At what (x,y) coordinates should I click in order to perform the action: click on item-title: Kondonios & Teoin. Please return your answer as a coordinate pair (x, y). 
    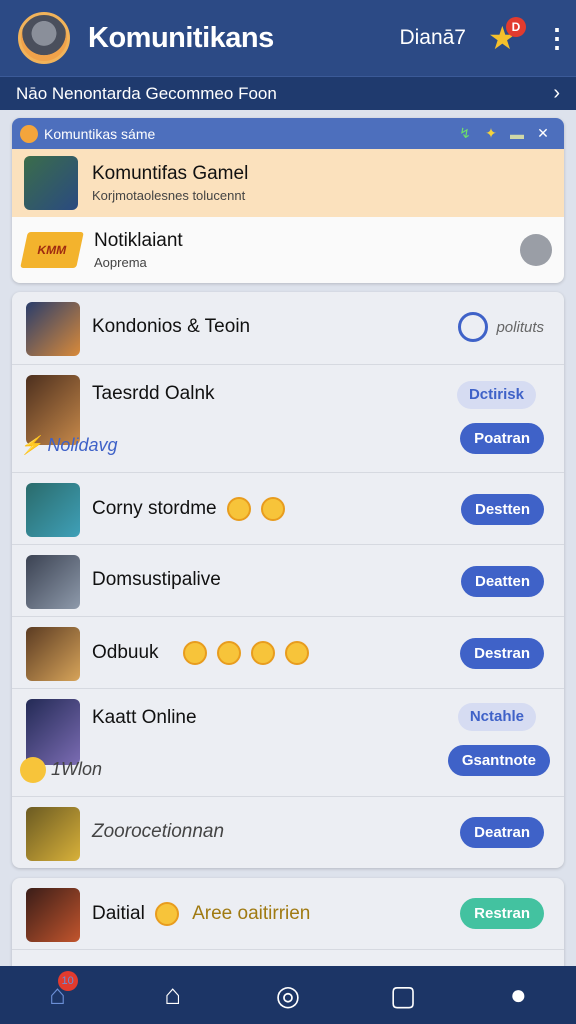
    Looking at the image, I should click on (171, 326).